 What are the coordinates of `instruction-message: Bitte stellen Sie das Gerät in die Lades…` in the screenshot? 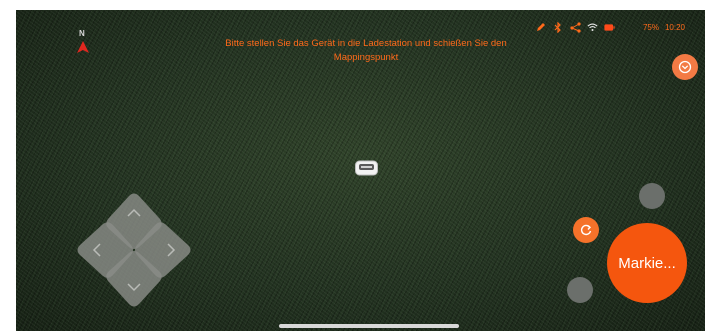 It's located at (366, 51).